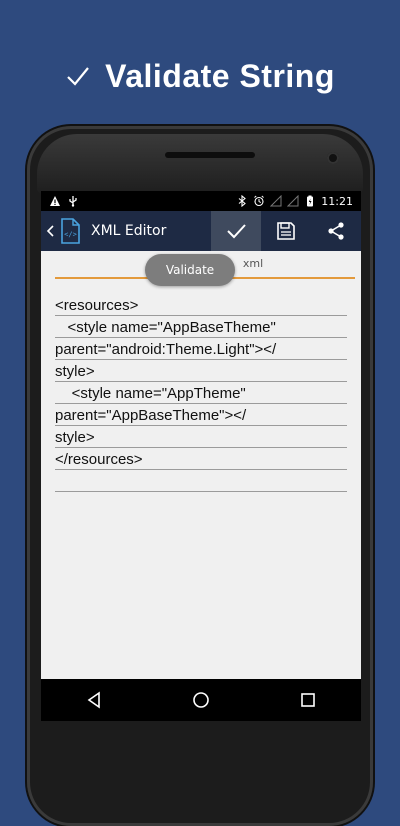  Describe the element at coordinates (310, 201) in the screenshot. I see `battery-icon` at that location.